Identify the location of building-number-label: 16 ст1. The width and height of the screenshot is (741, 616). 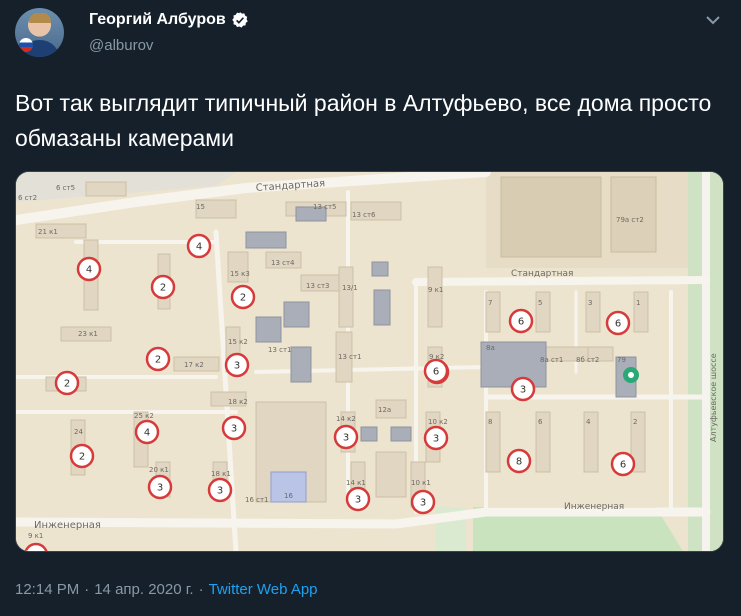
(257, 500).